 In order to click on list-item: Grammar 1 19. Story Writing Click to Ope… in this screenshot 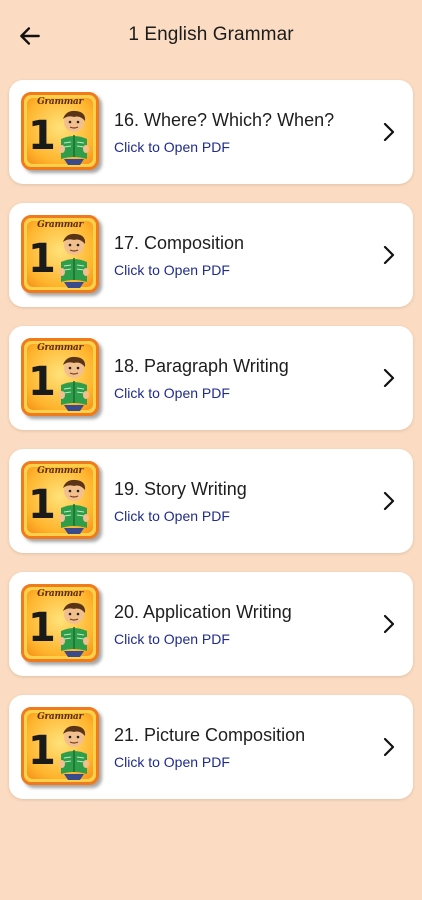, I will do `click(211, 501)`.